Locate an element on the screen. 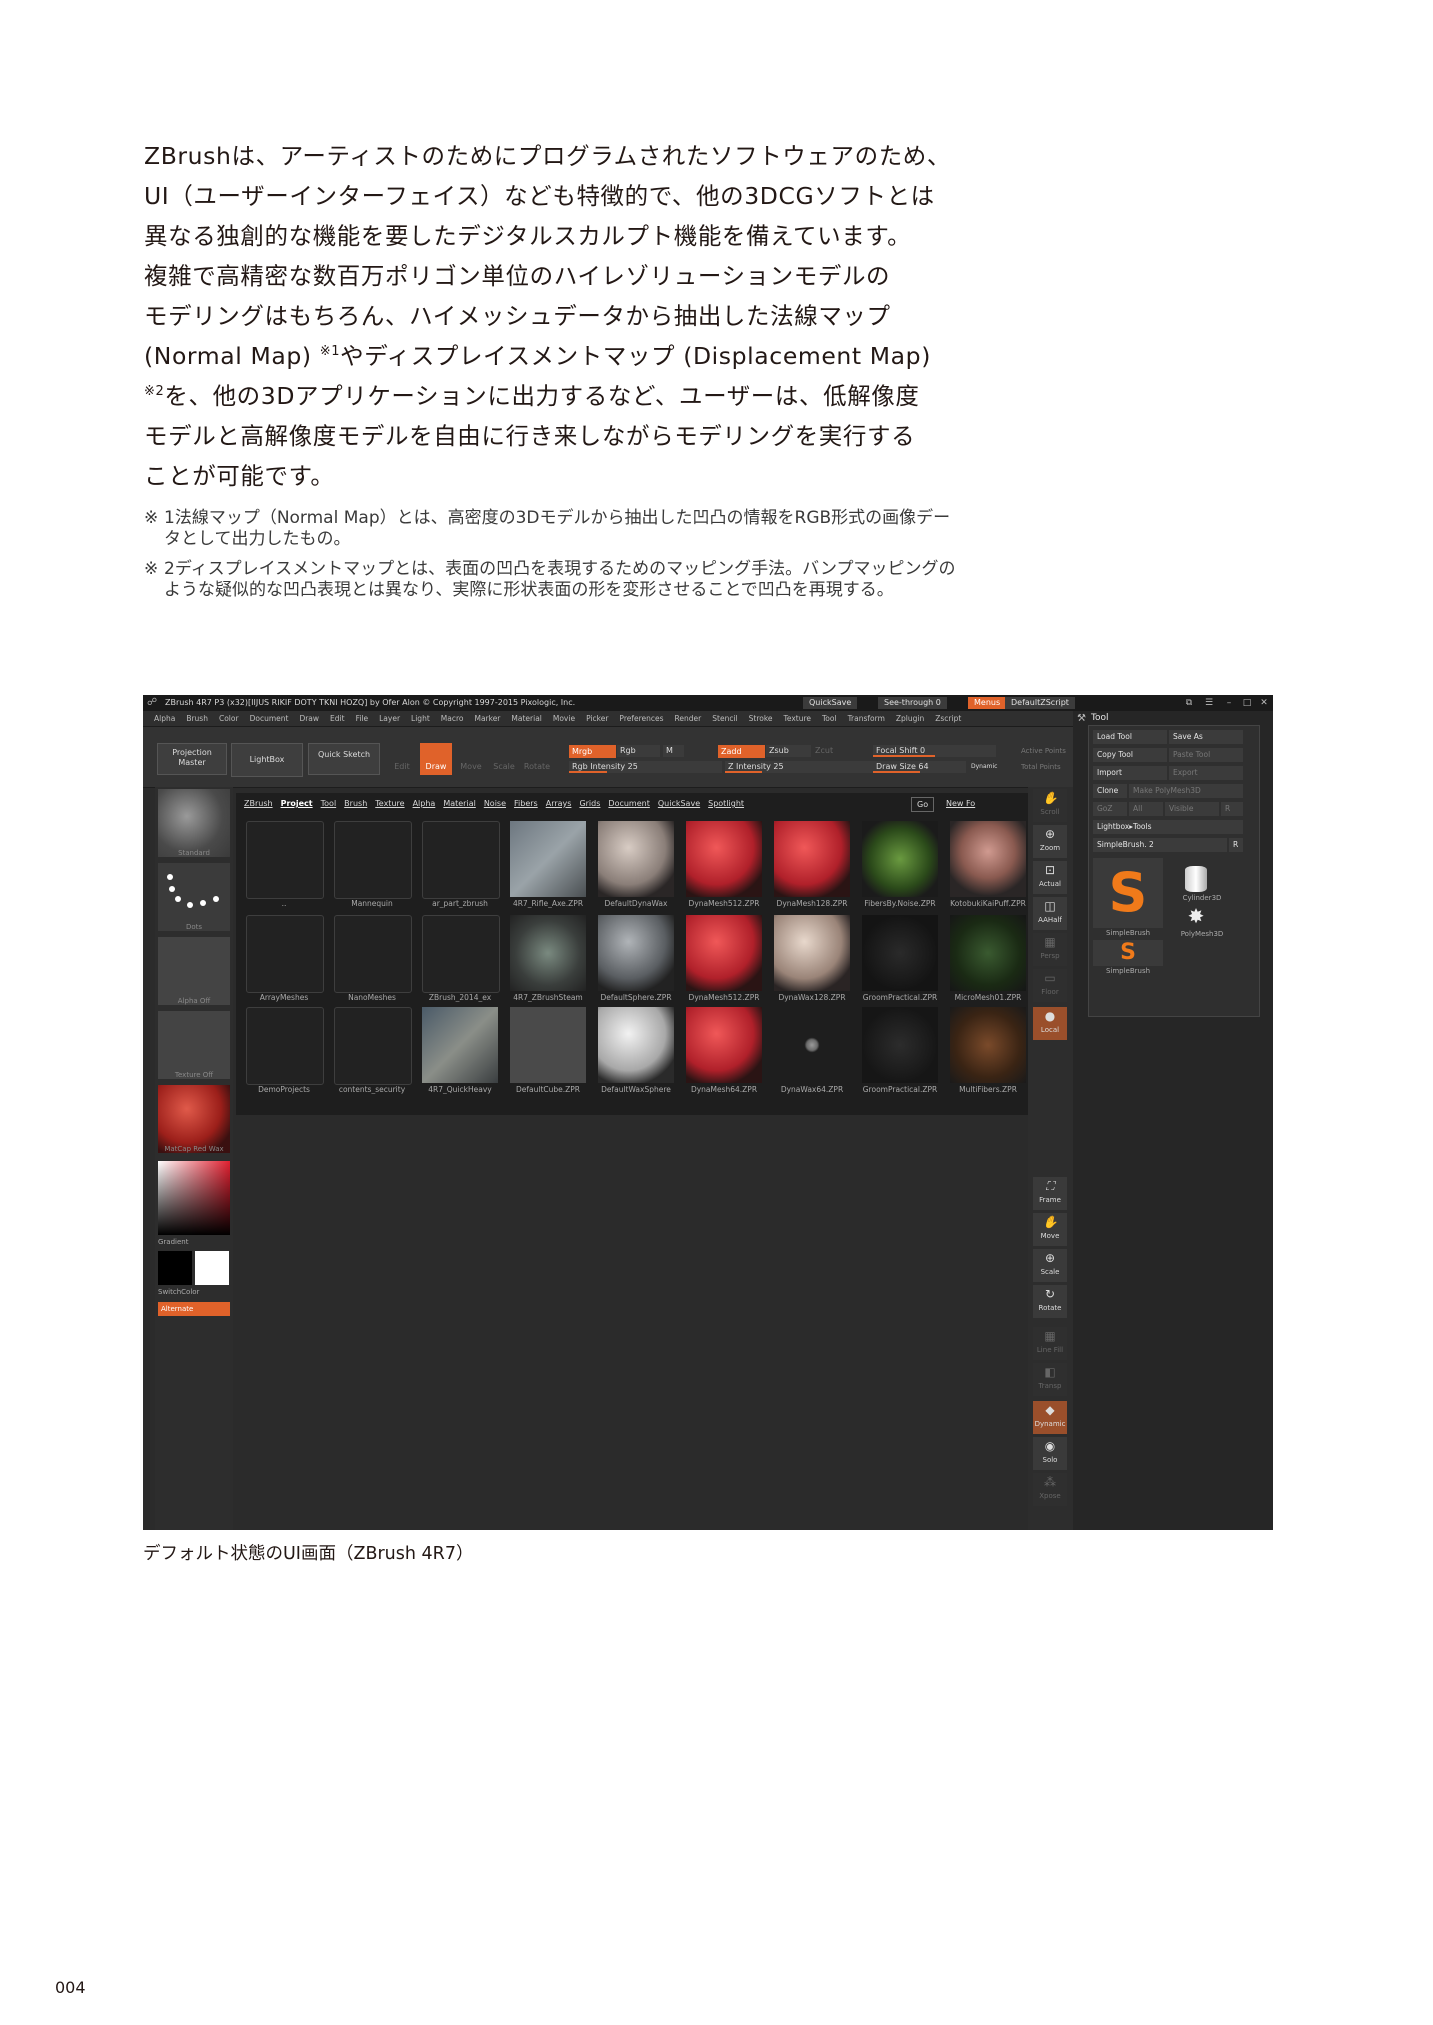  simplebrush-thumbnail-icon: S is located at coordinates (1128, 893).